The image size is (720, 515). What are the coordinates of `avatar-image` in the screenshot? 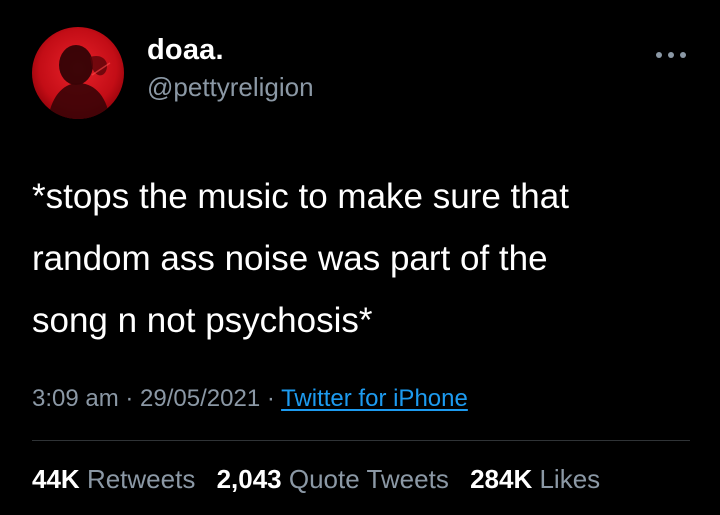 It's located at (78, 73).